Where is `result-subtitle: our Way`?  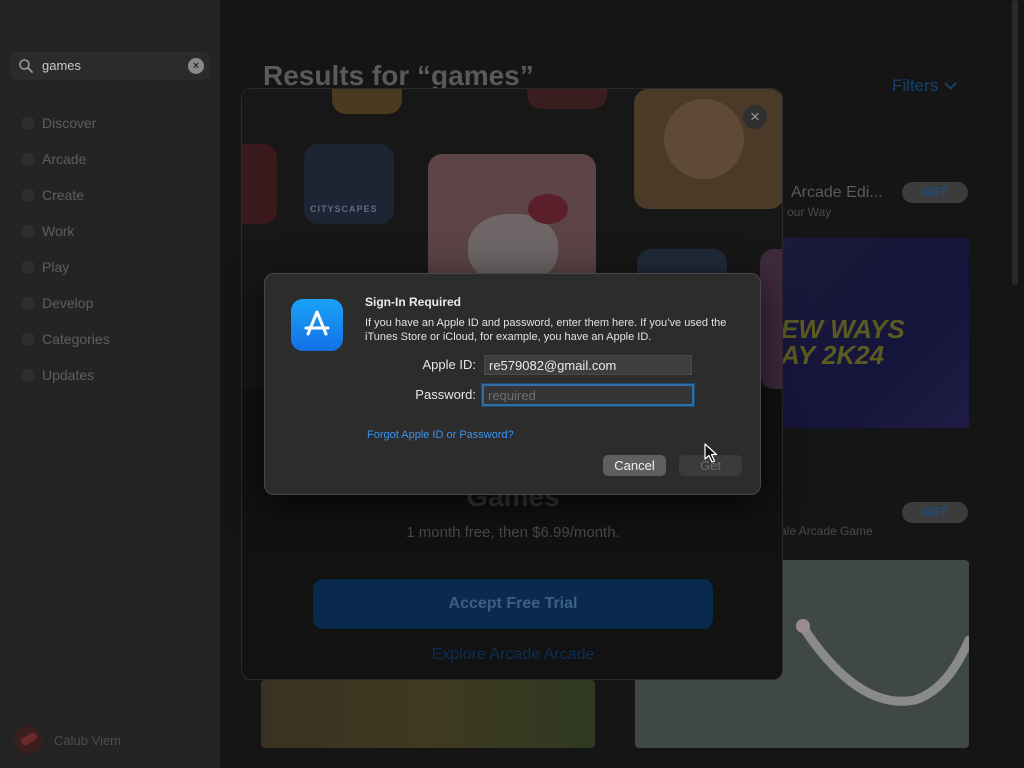 result-subtitle: our Way is located at coordinates (809, 212).